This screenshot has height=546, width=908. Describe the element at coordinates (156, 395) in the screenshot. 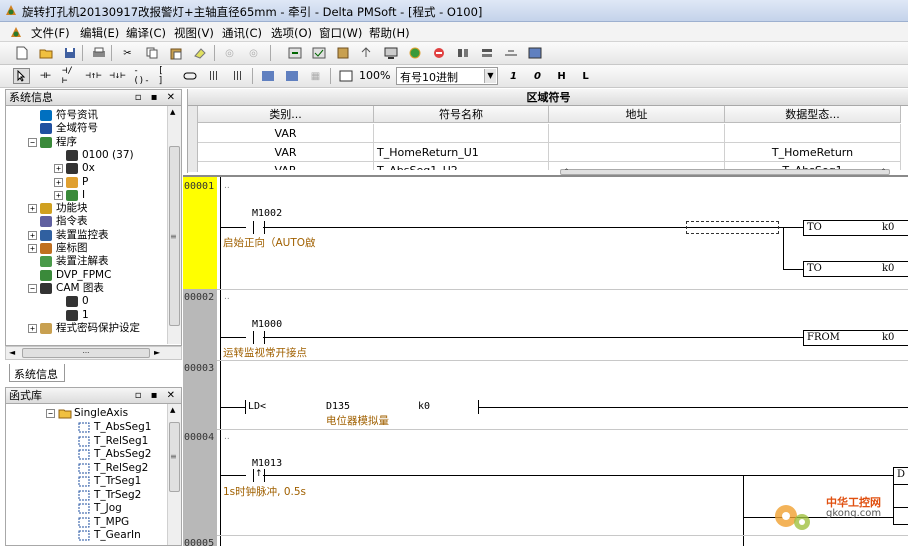

I see `panel-controls-icon-2: ▫ ▪ ✕` at that location.